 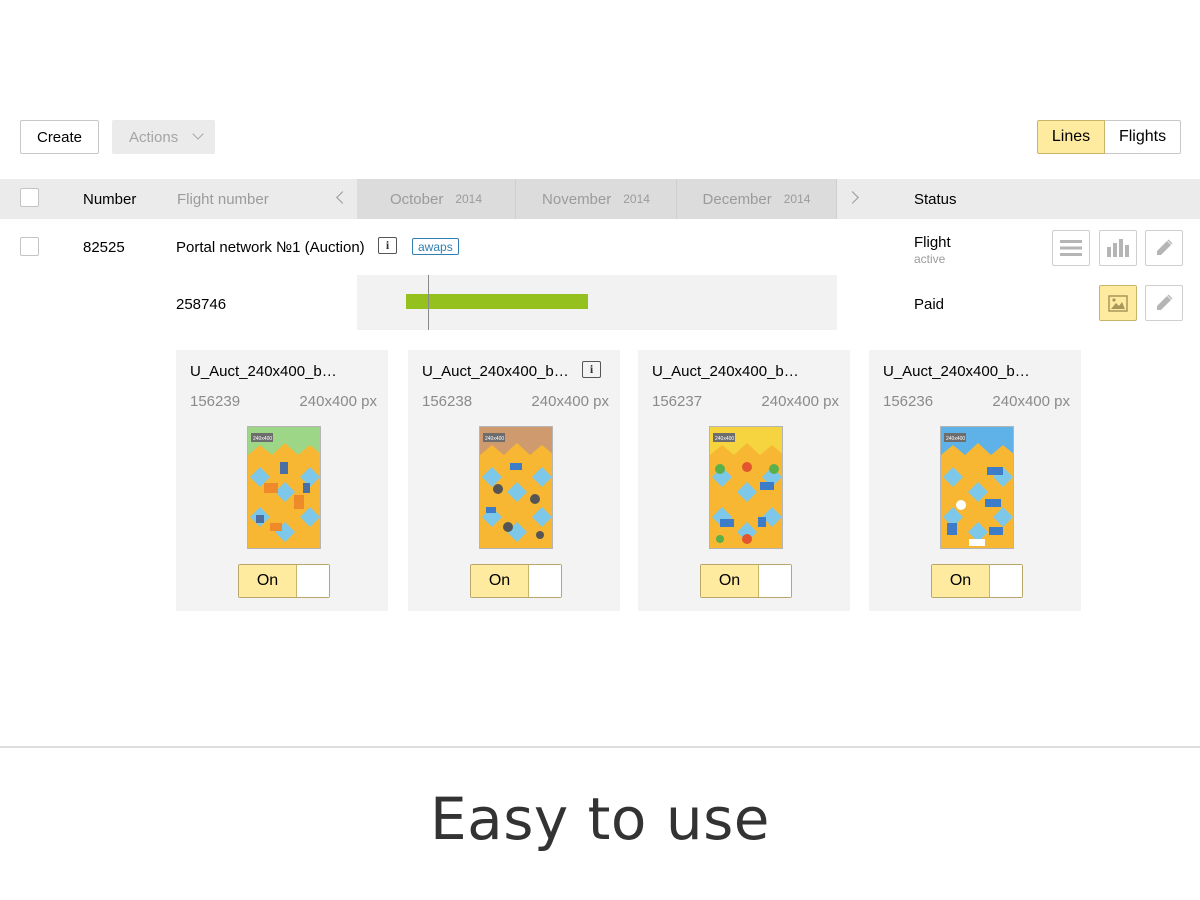 I want to click on statistics-button, so click(x=1118, y=248).